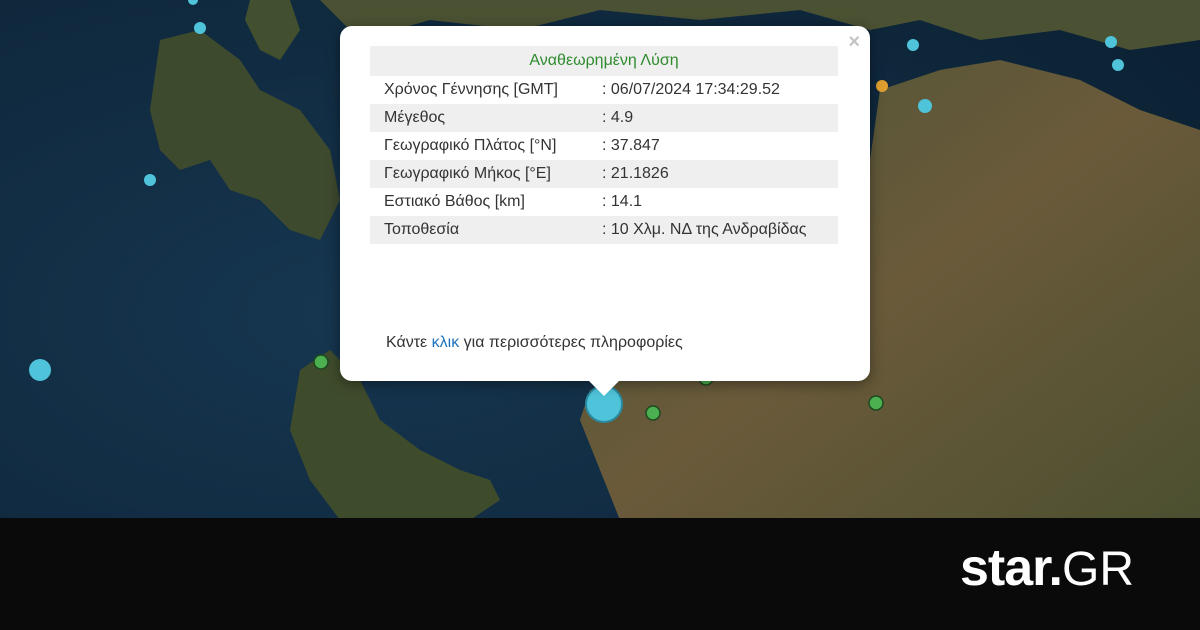 This screenshot has width=1200, height=630. Describe the element at coordinates (604, 388) in the screenshot. I see `popup-pointer` at that location.